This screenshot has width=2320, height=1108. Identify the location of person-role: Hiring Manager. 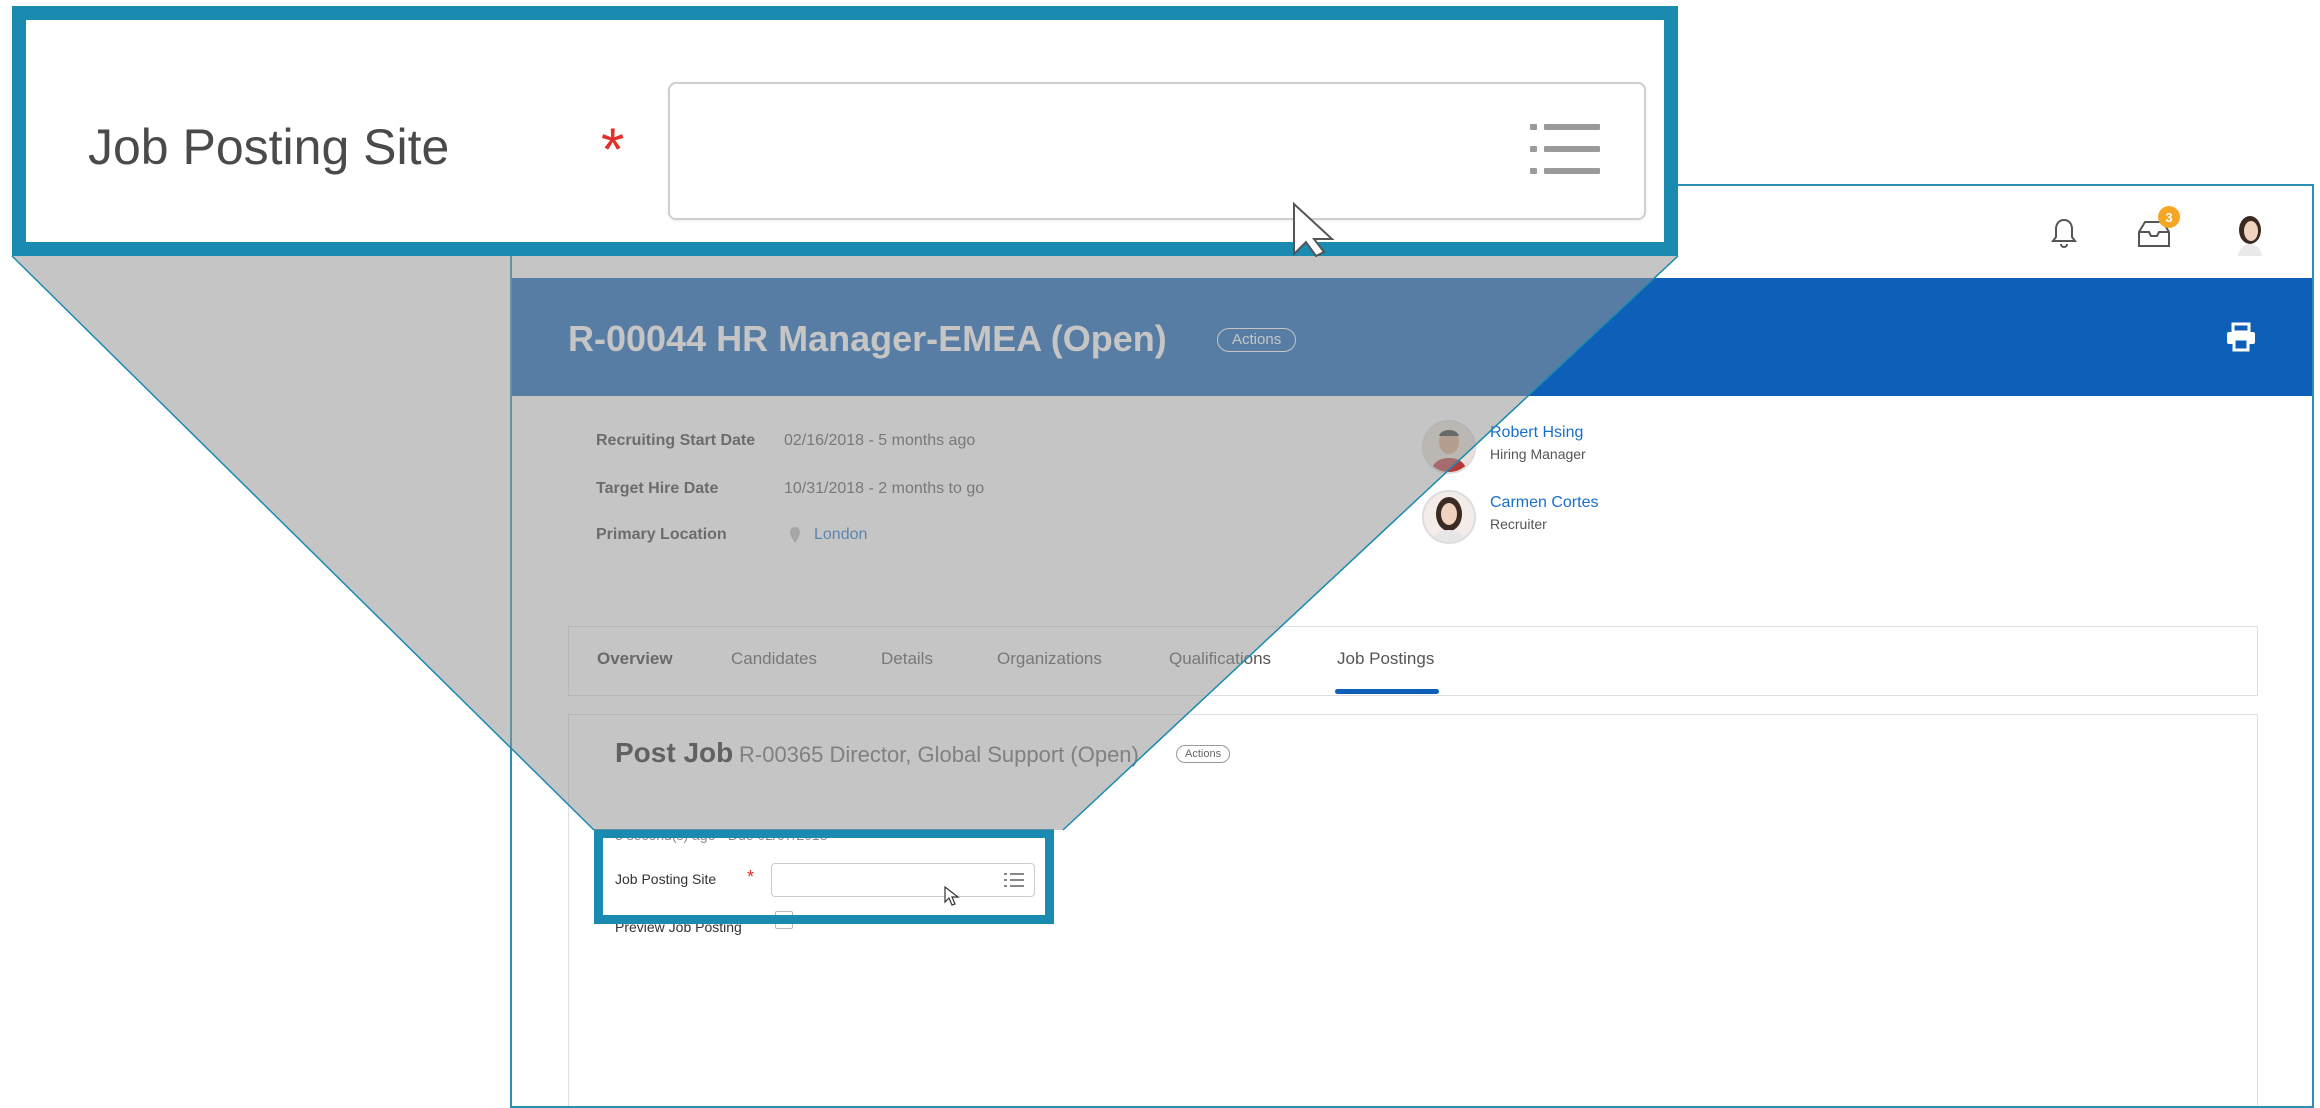
(1538, 454).